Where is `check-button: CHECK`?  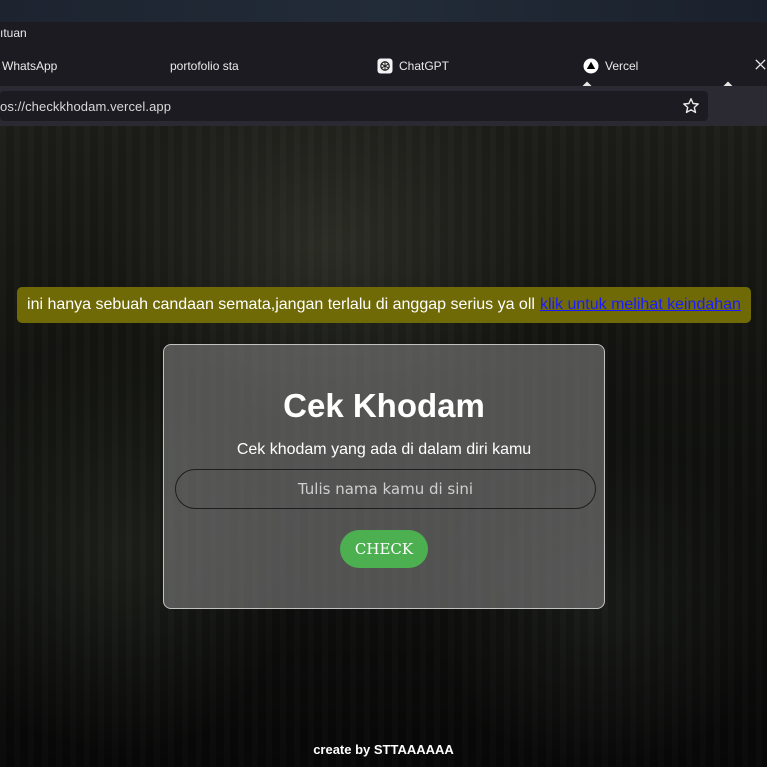
check-button: CHECK is located at coordinates (384, 549).